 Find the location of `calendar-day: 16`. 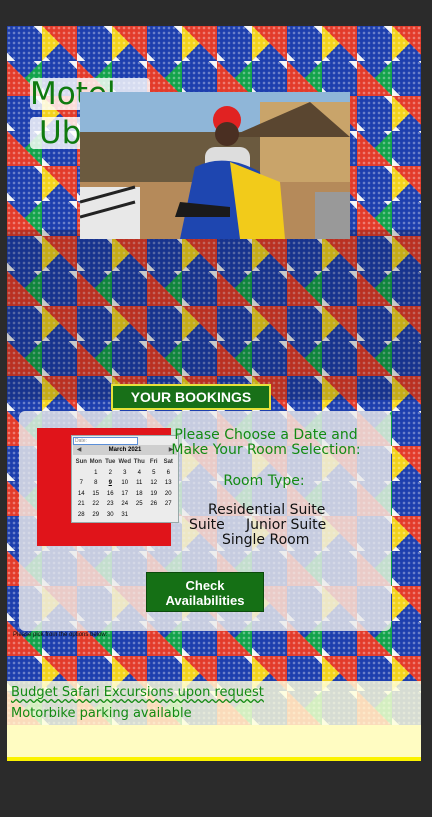

calendar-day: 16 is located at coordinates (110, 494).